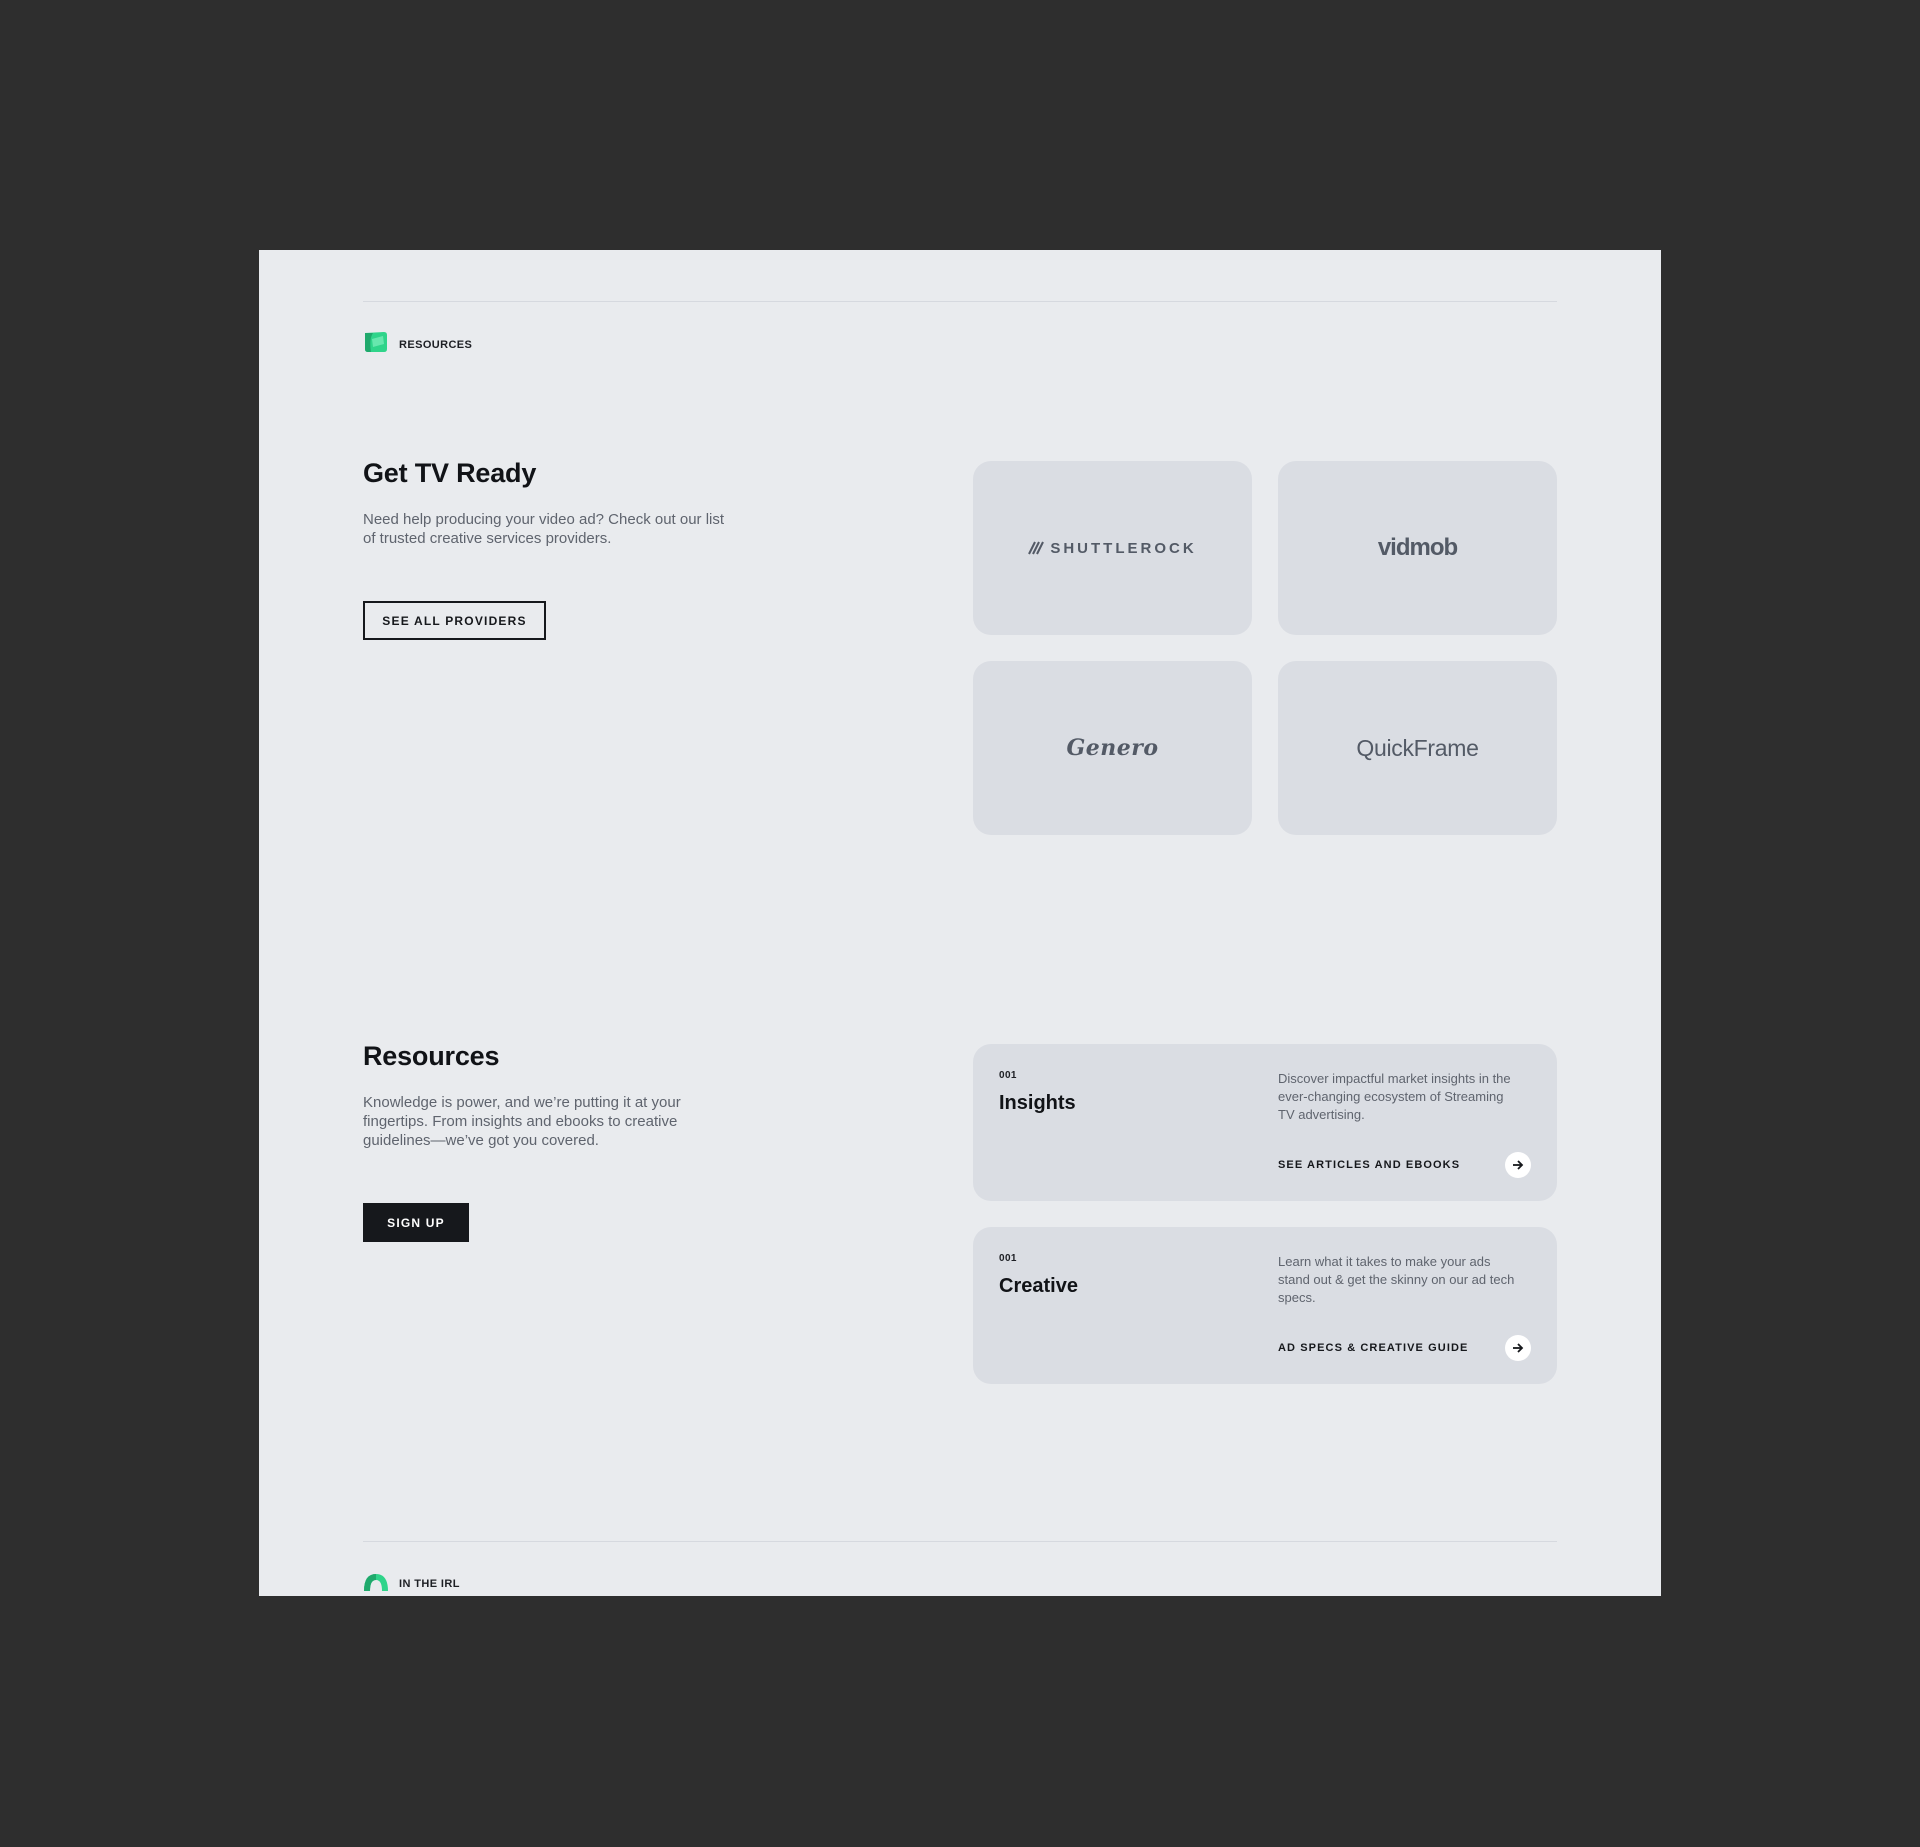 This screenshot has width=1920, height=1847. What do you see at coordinates (376, 344) in the screenshot?
I see `green-card-icon` at bounding box center [376, 344].